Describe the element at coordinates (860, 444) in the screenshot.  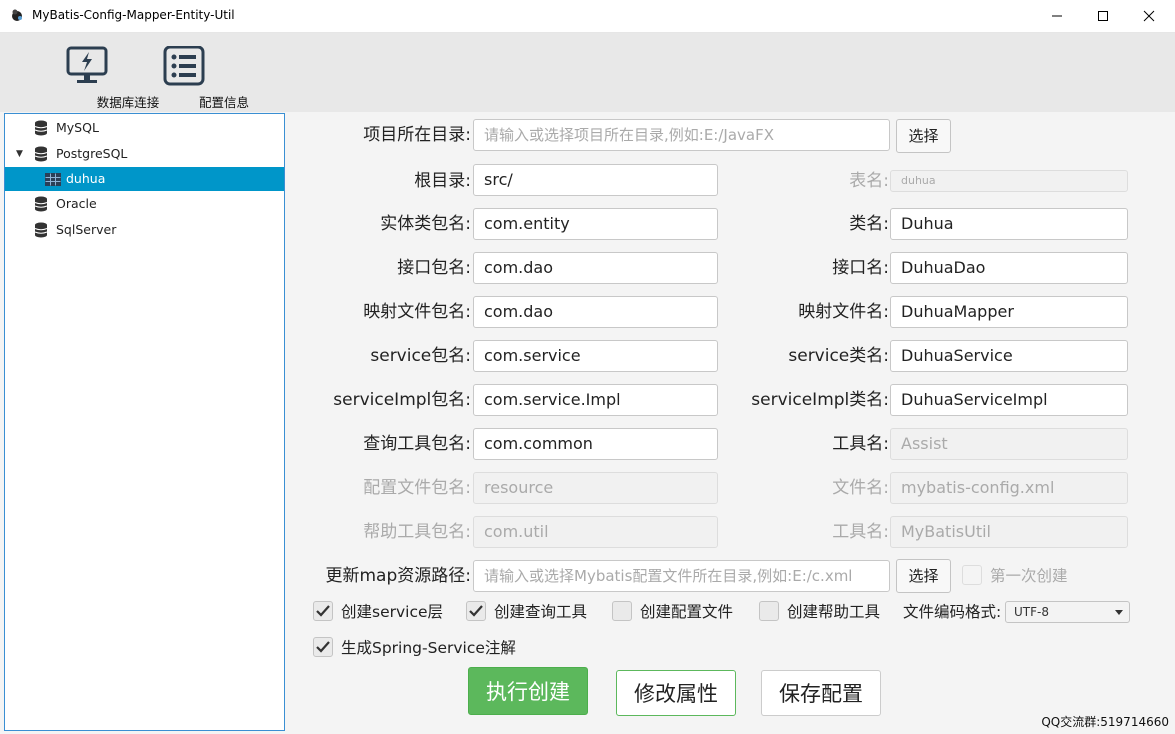
I see `tool-name-label: 工具名:` at that location.